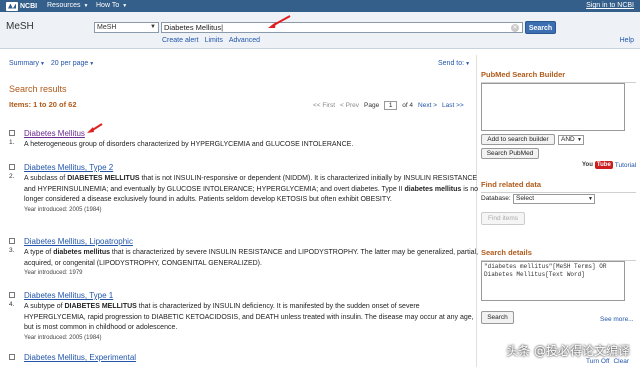 Image resolution: width=640 pixels, height=367 pixels. I want to click on search-builder-panel: PubMed Search Builder, so click(558, 76).